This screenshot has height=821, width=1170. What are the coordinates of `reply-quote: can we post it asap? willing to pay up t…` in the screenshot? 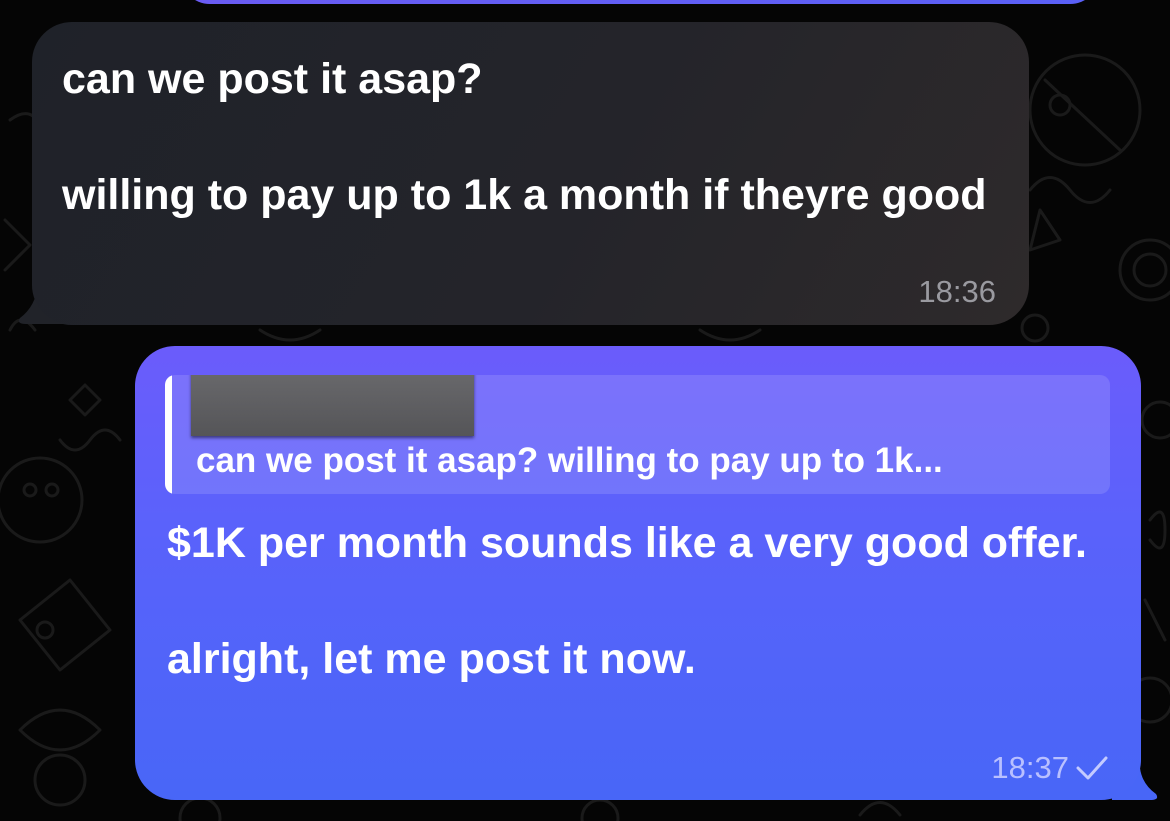 It's located at (637, 434).